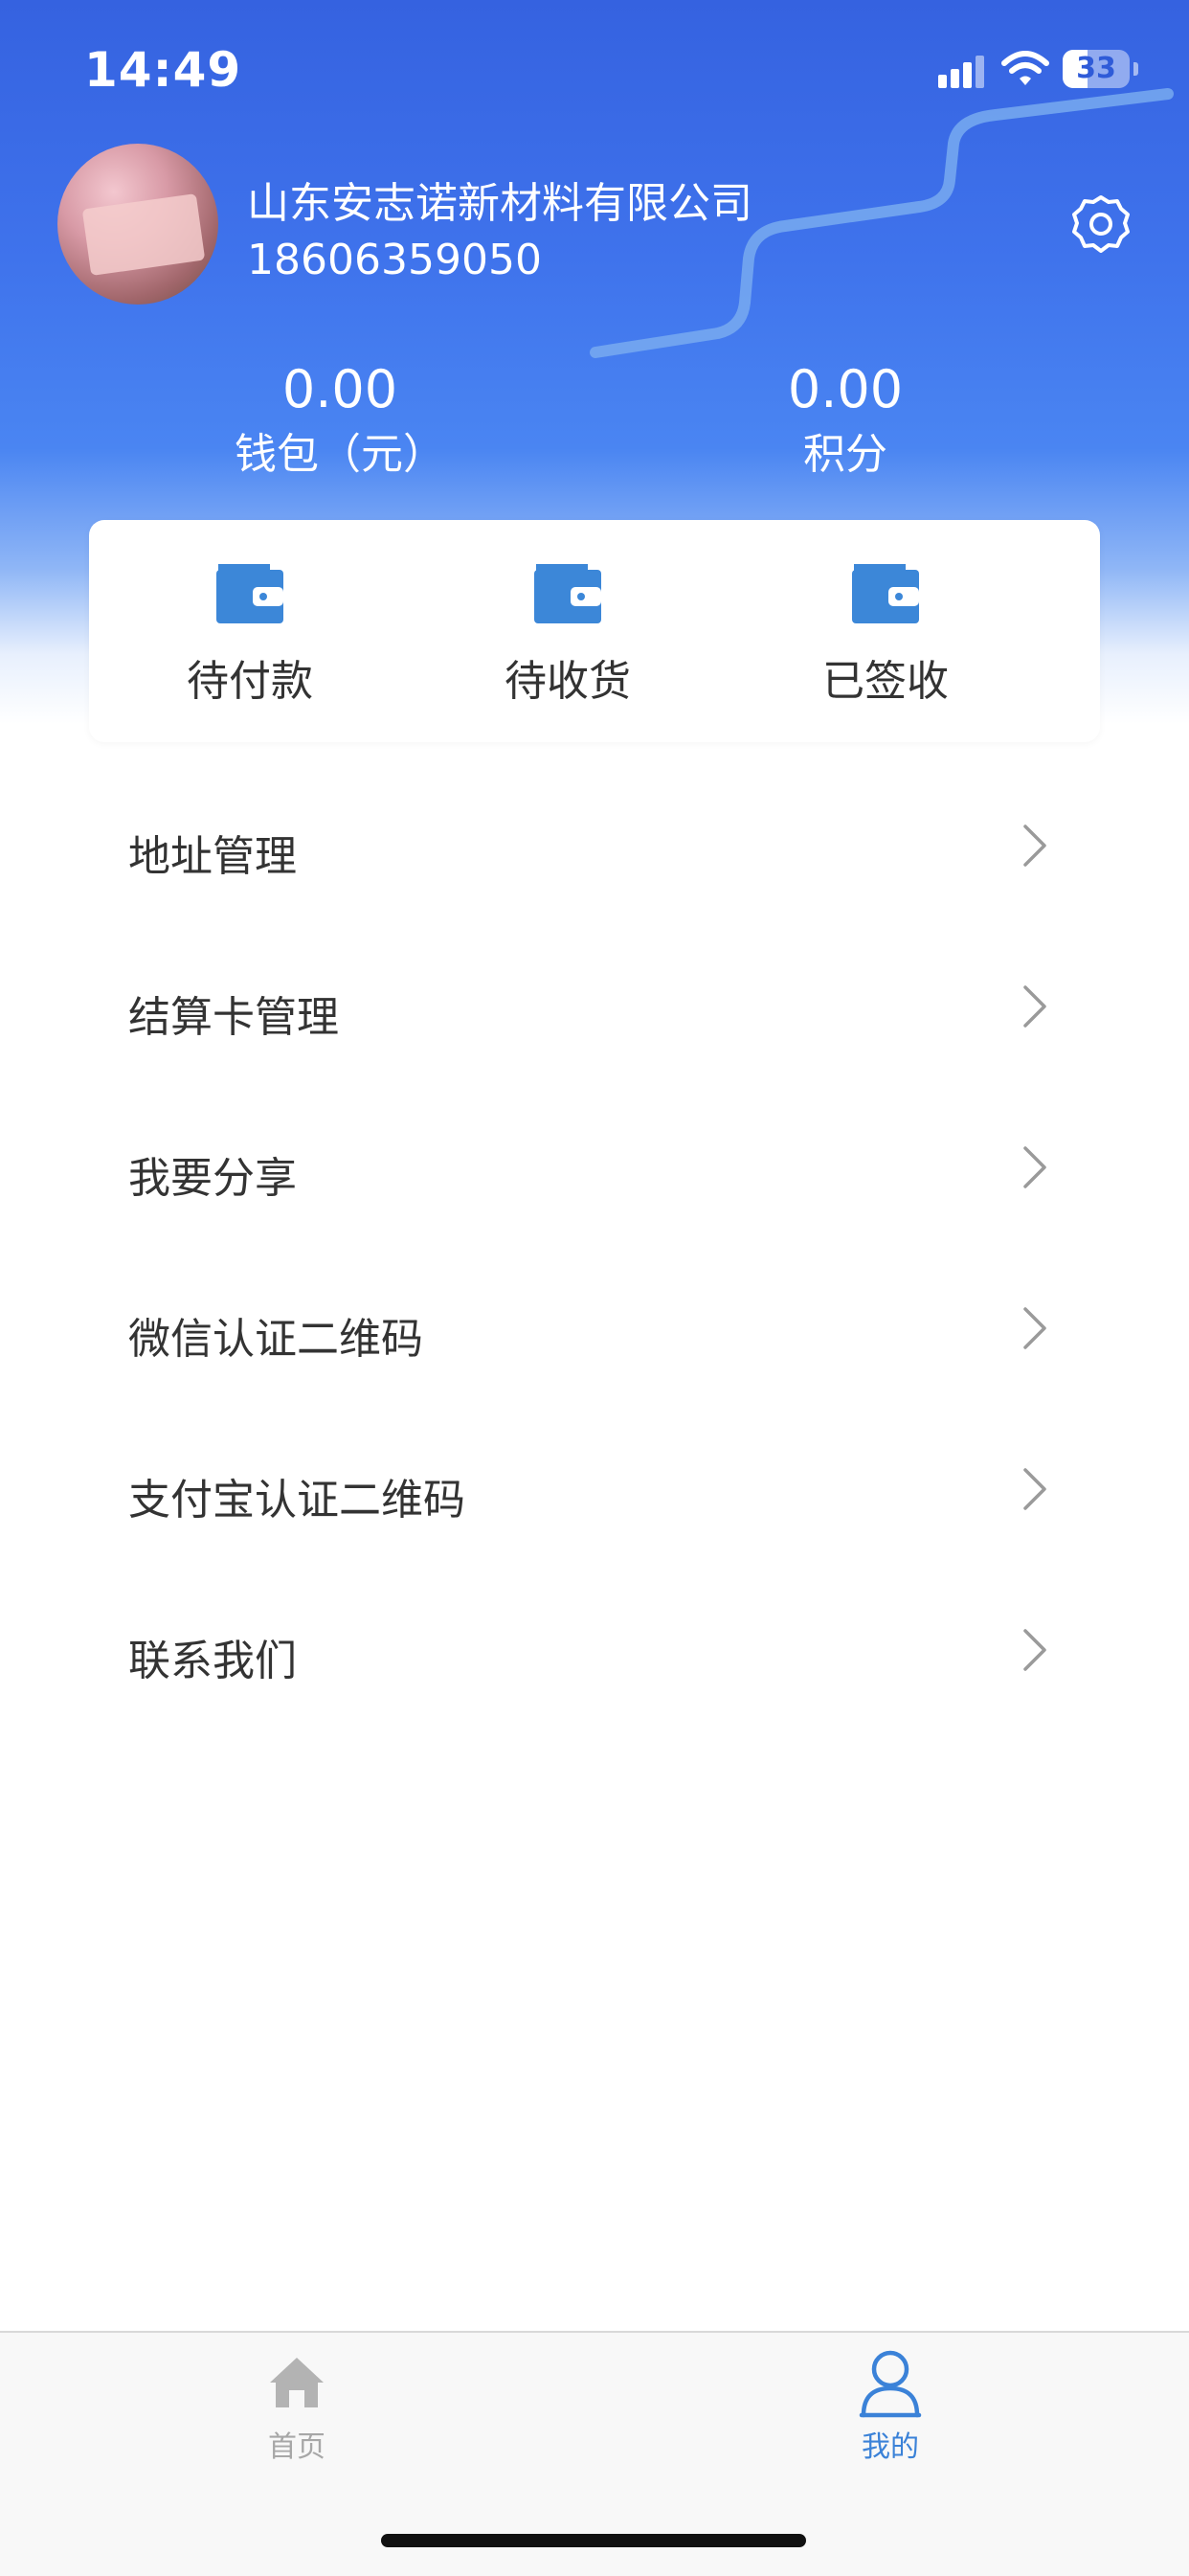 This screenshot has height=2576, width=1189. Describe the element at coordinates (845, 421) in the screenshot. I see `points-stat: 0.00 积分` at that location.